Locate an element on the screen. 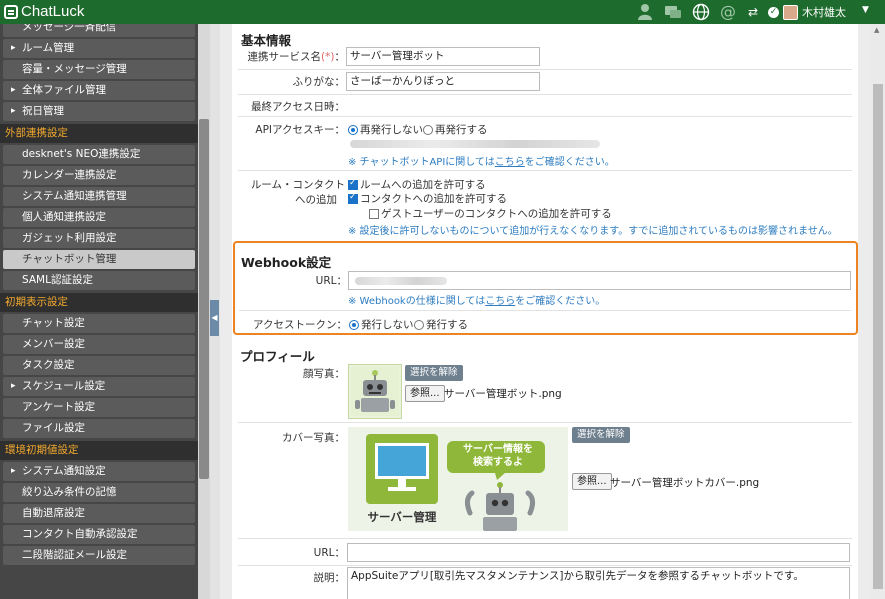  sidebar-item-label: システム通知設定 is located at coordinates (64, 471).